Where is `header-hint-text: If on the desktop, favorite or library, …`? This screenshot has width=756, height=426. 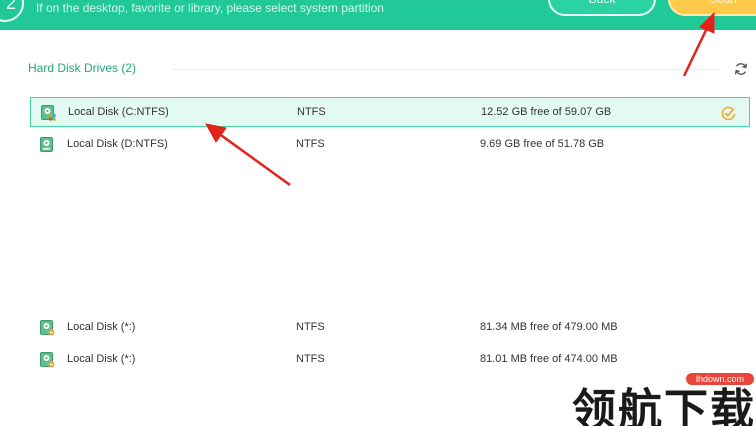
header-hint-text: If on the desktop, favorite or library, … is located at coordinates (210, 8).